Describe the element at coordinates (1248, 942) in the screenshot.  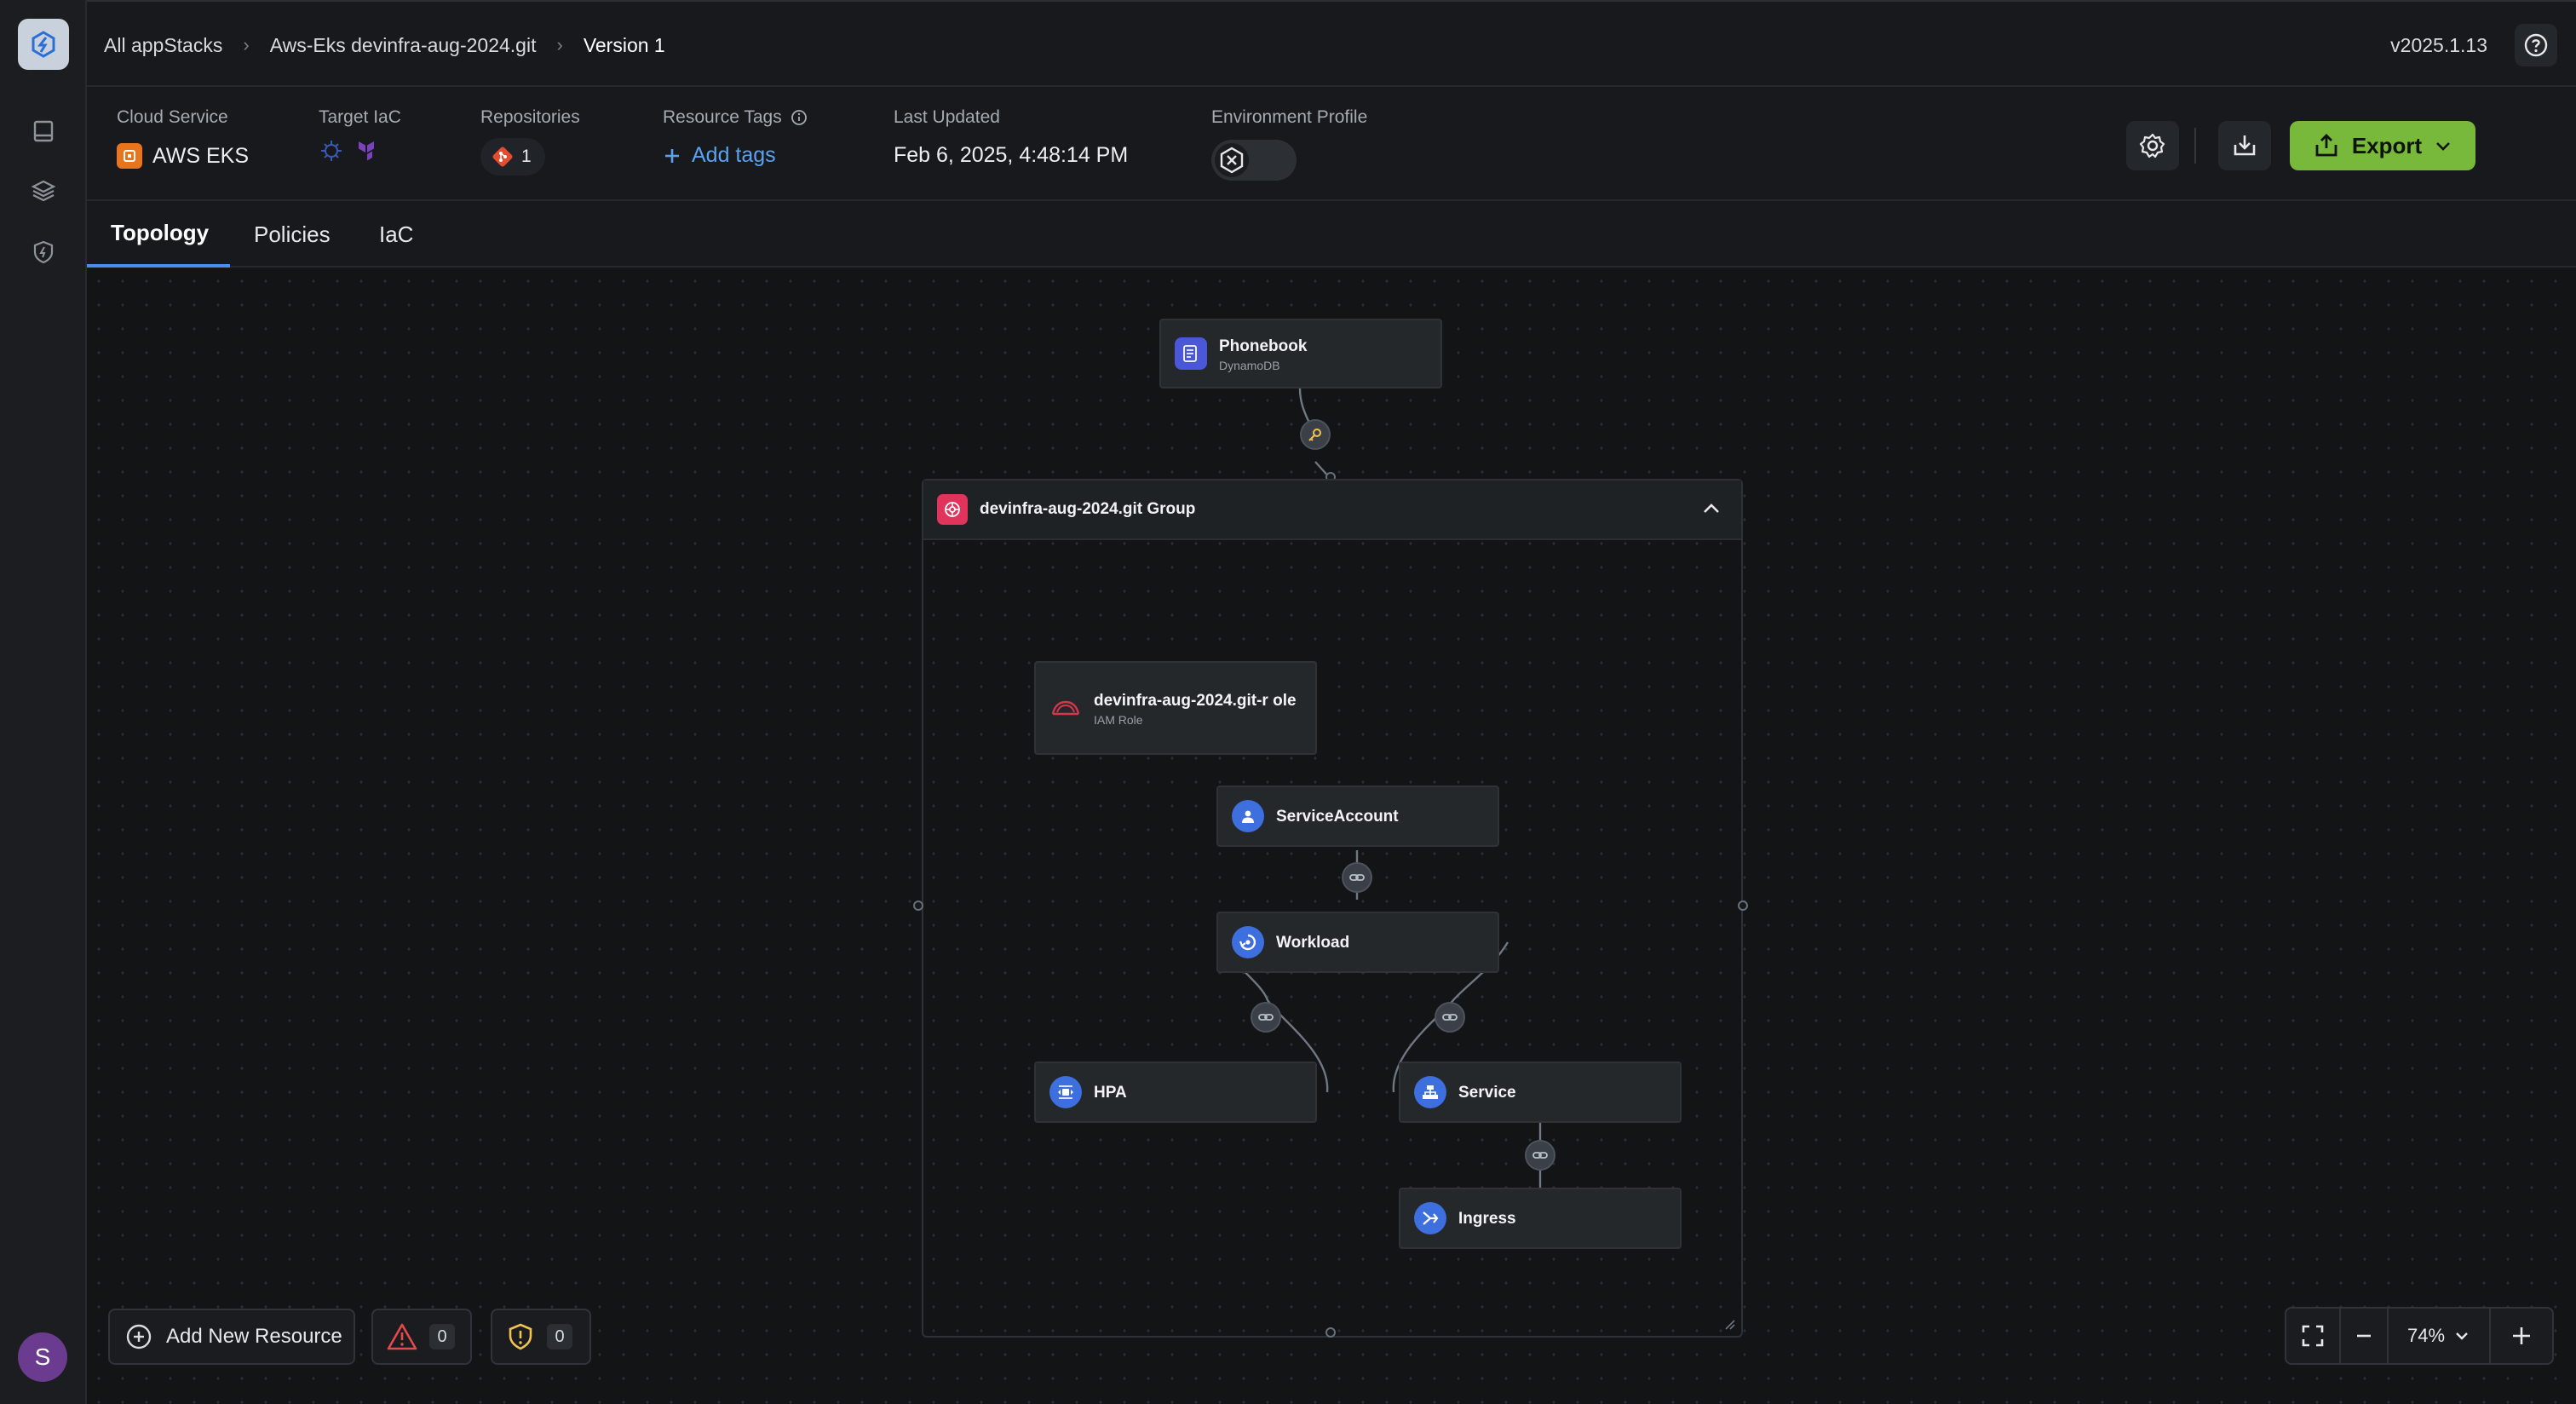
I see `kubernetes-workload-icon` at that location.